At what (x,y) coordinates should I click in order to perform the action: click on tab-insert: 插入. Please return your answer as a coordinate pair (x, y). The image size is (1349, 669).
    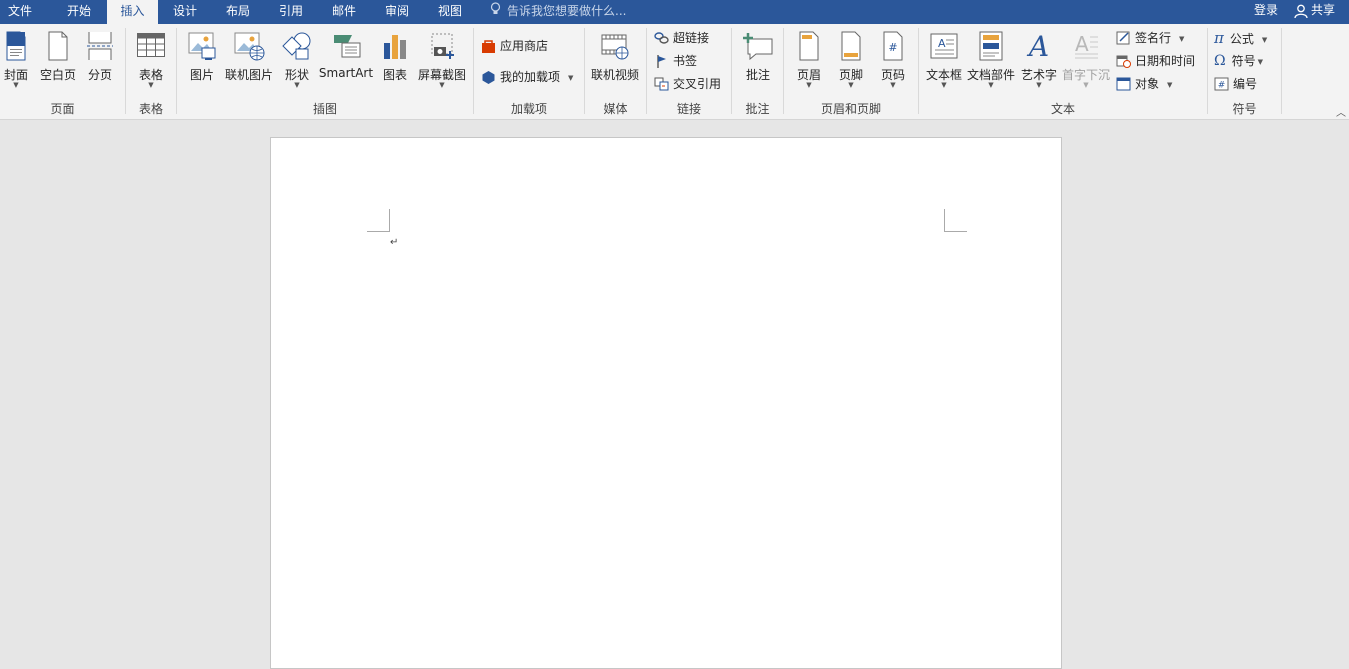
    Looking at the image, I should click on (132, 12).